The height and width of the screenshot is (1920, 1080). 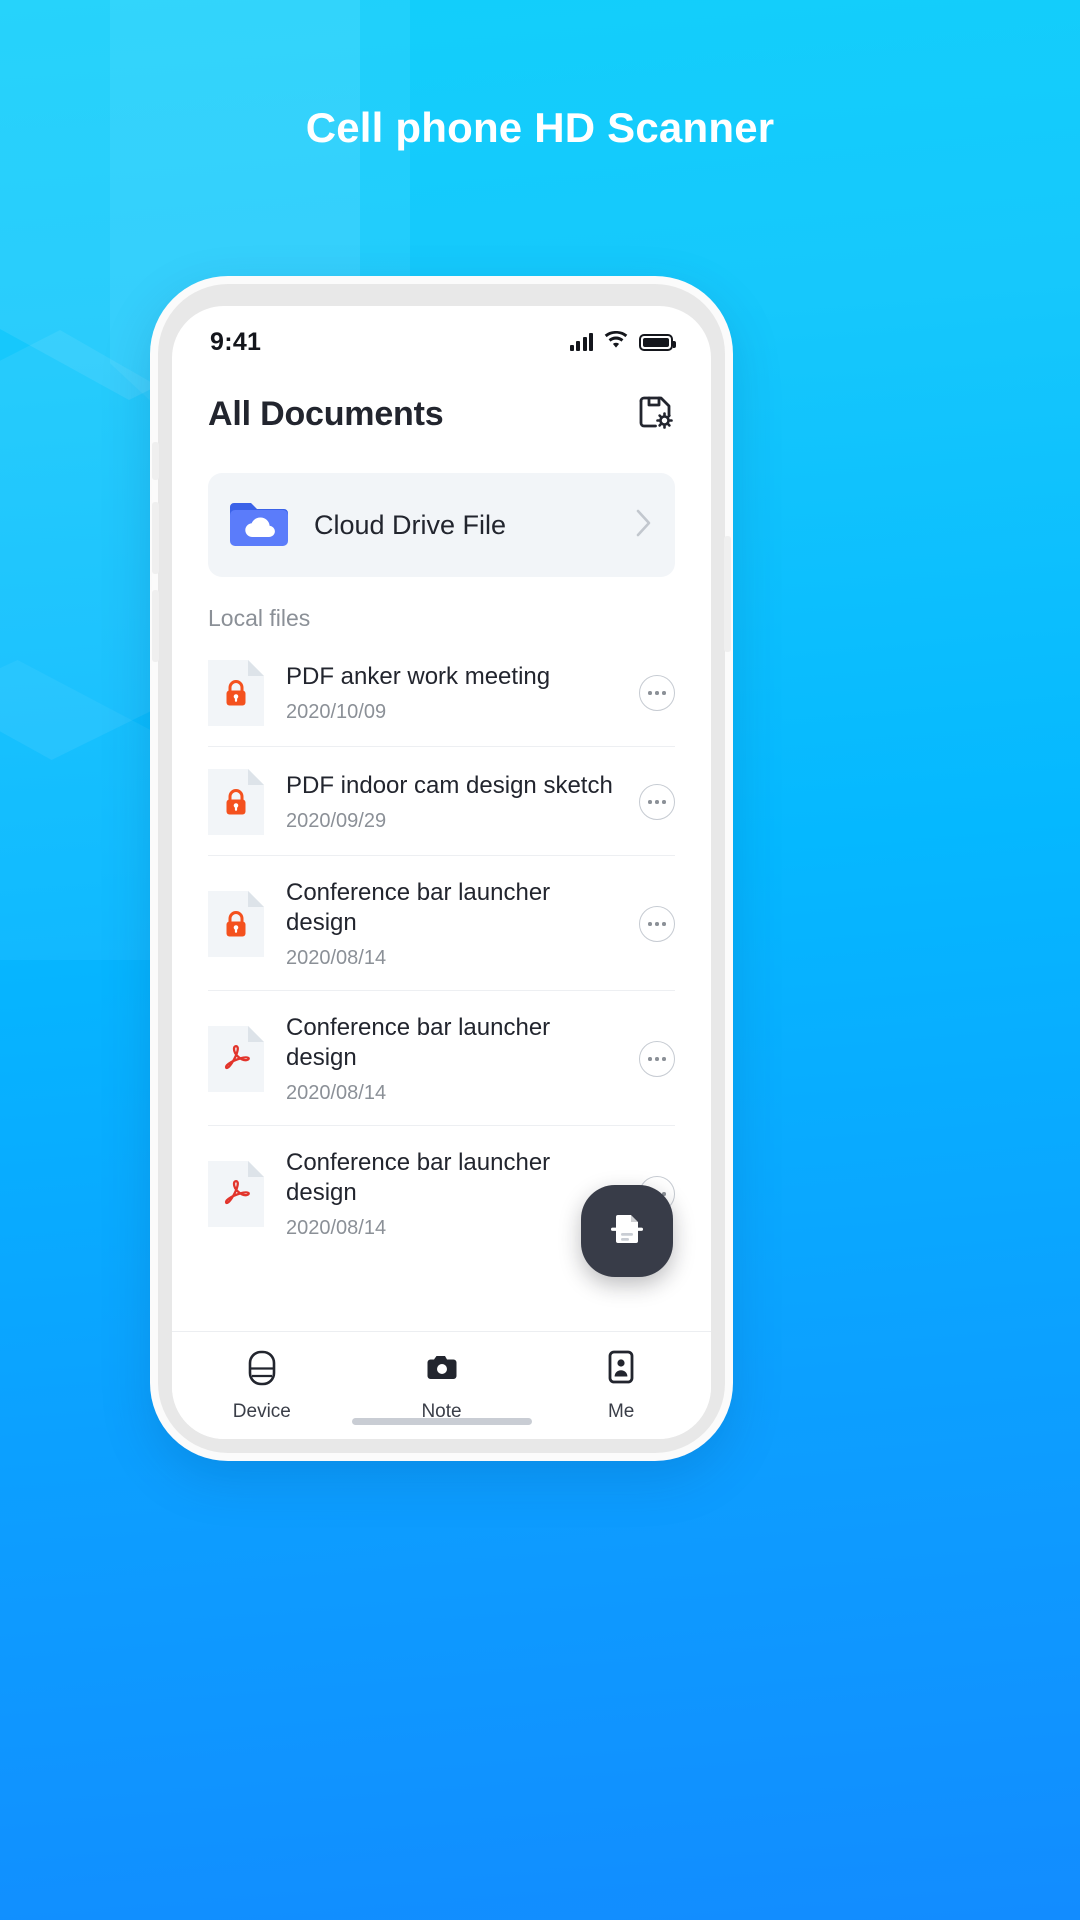 What do you see at coordinates (155, 538) in the screenshot?
I see `volume-up-button` at bounding box center [155, 538].